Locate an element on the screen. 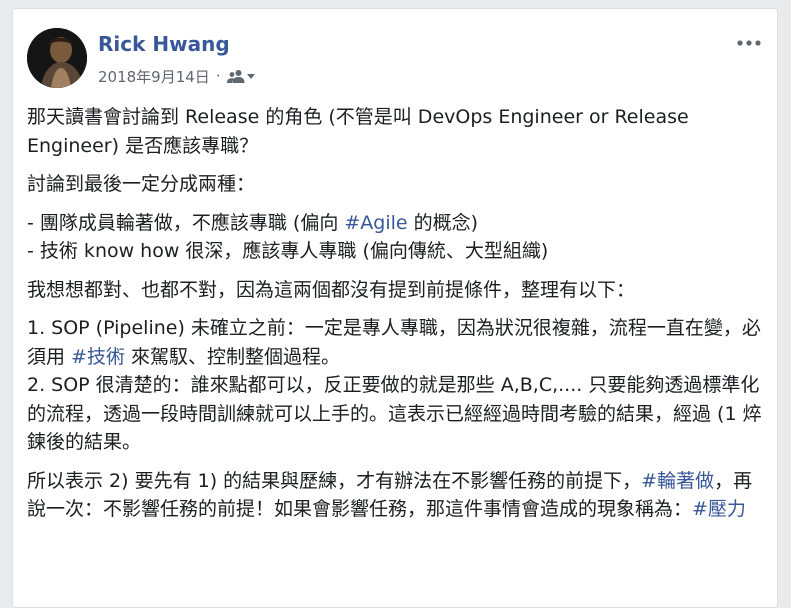 The image size is (791, 608). hashtag-agile: #Agile is located at coordinates (375, 223).